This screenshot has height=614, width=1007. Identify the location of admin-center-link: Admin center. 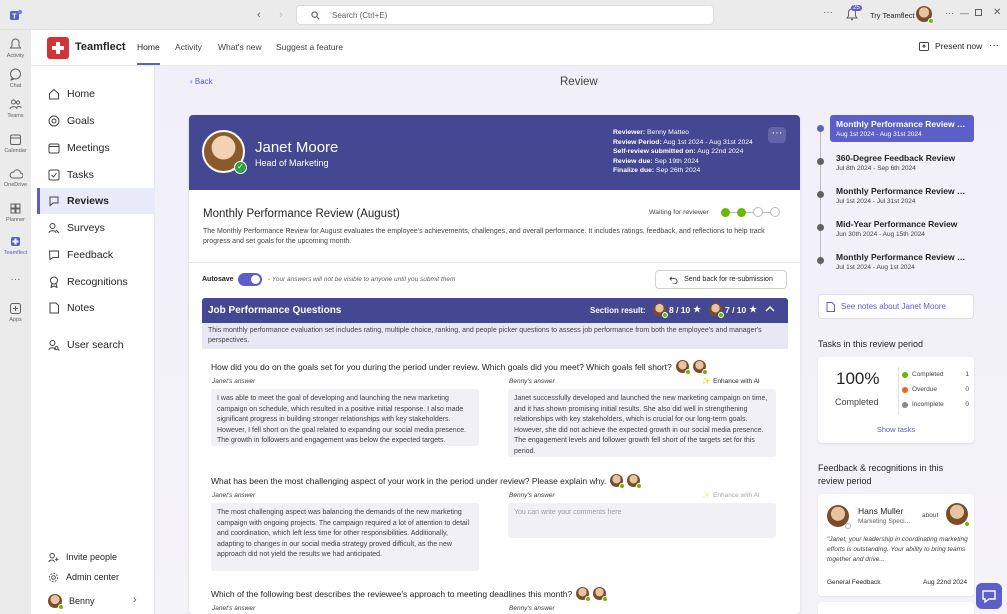
(78, 577).